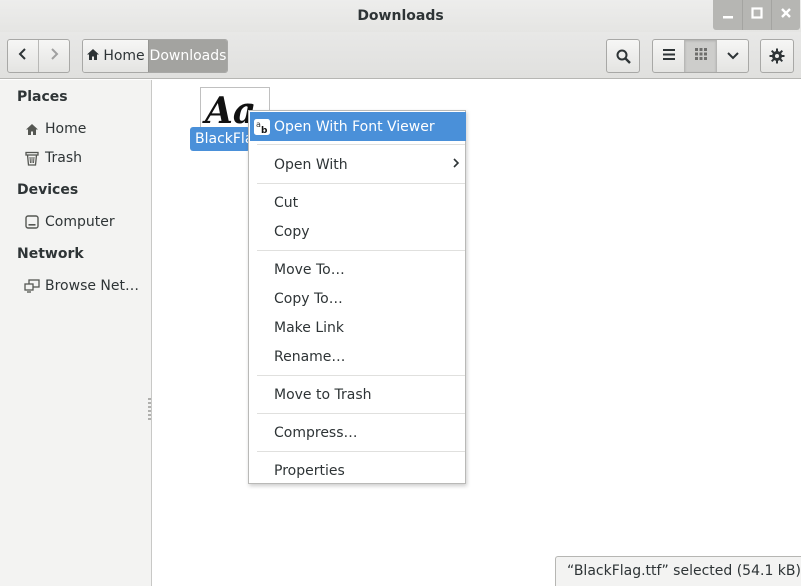 The image size is (801, 586). I want to click on close-button, so click(785, 15).